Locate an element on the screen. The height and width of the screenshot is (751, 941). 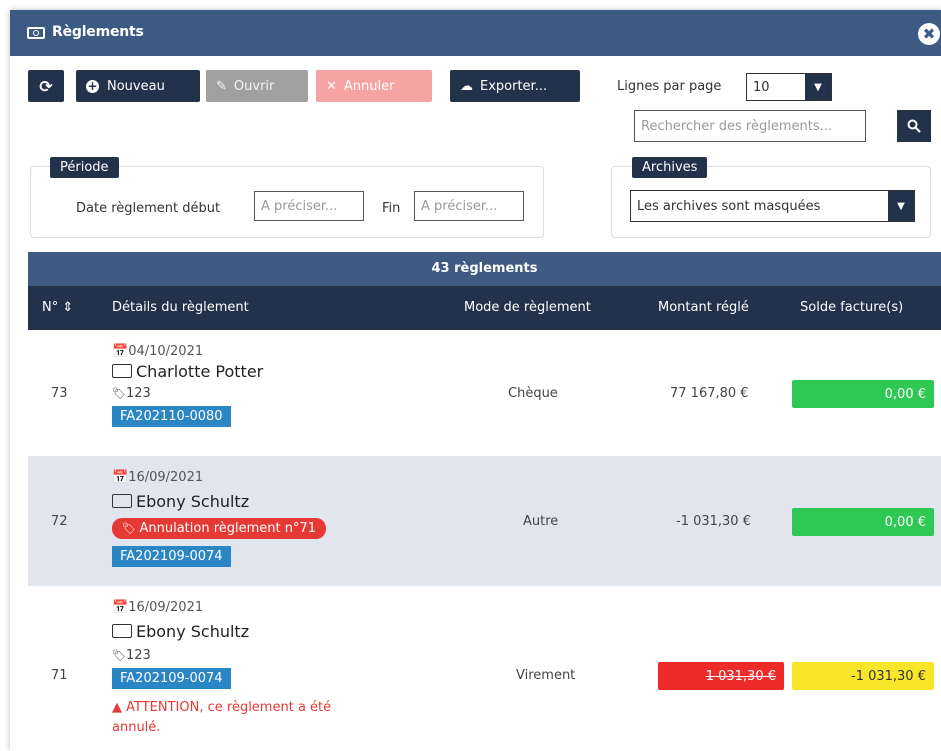
search-button is located at coordinates (914, 126).